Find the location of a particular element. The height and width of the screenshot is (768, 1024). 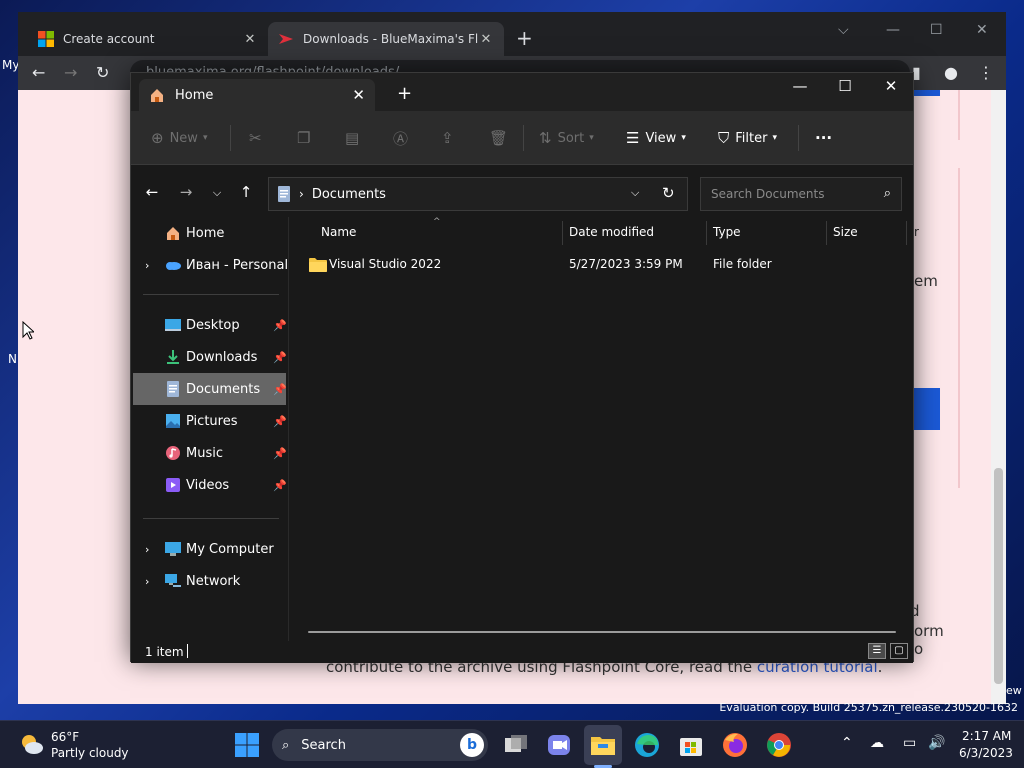

delete-button: 🗑 is located at coordinates (501, 138).